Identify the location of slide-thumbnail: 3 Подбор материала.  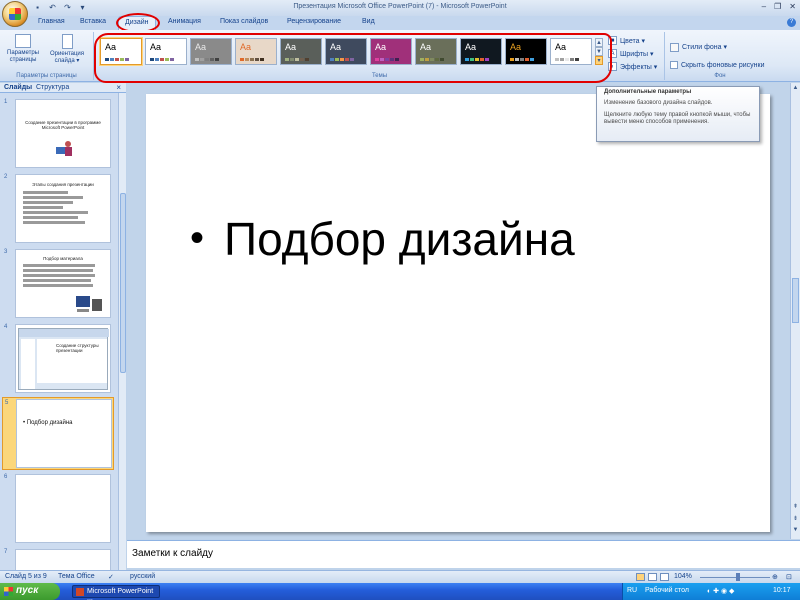
(58, 284).